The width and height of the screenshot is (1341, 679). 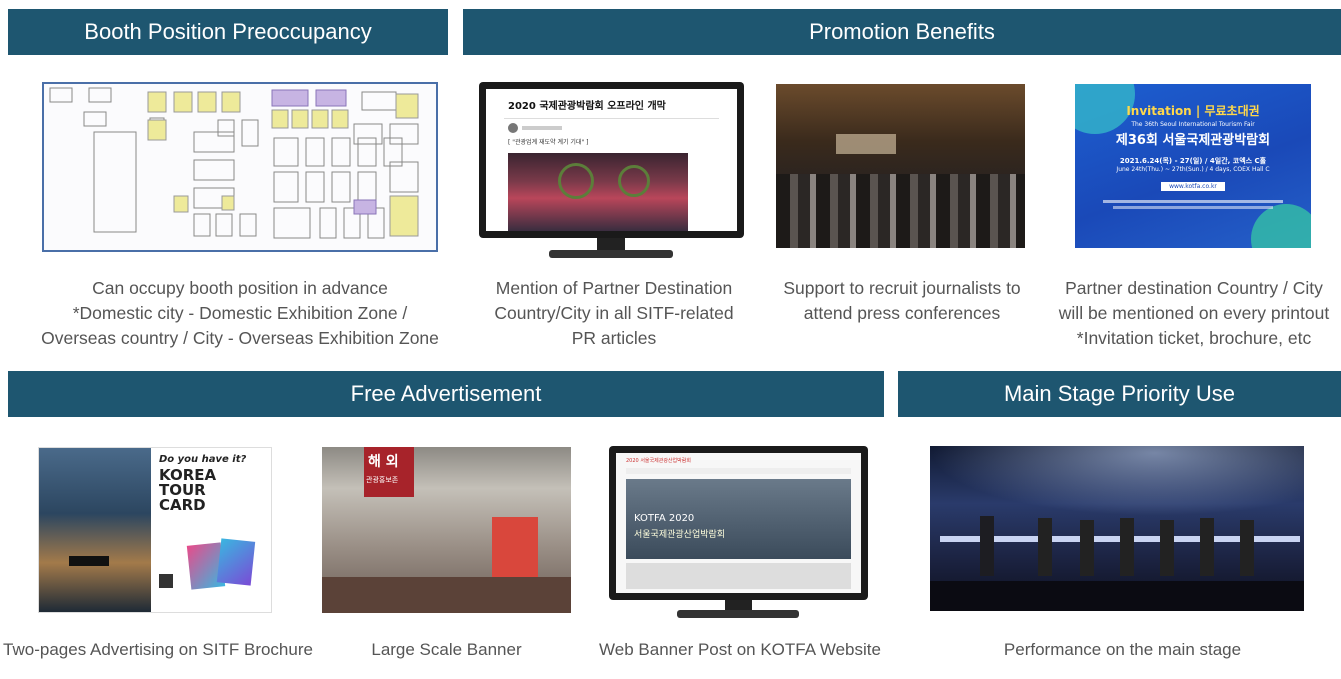 What do you see at coordinates (1193, 111) in the screenshot?
I see `invite-header: Invitation | 무료초대권` at bounding box center [1193, 111].